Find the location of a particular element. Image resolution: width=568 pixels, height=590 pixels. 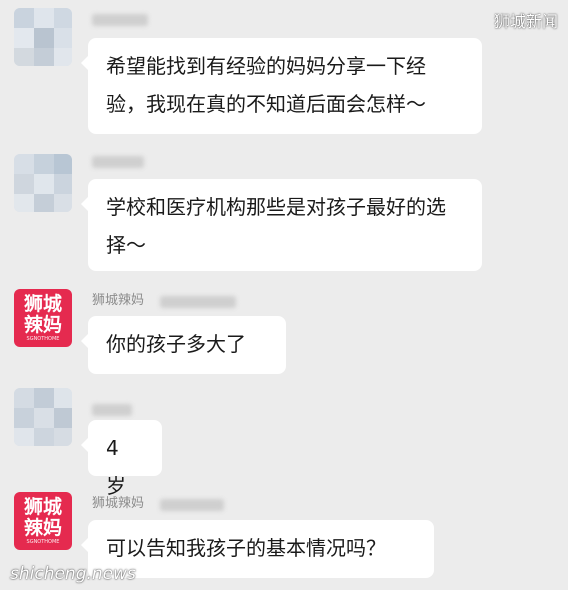

message-bubble: 可以告知我孩子的基本情况吗？ is located at coordinates (257, 549).